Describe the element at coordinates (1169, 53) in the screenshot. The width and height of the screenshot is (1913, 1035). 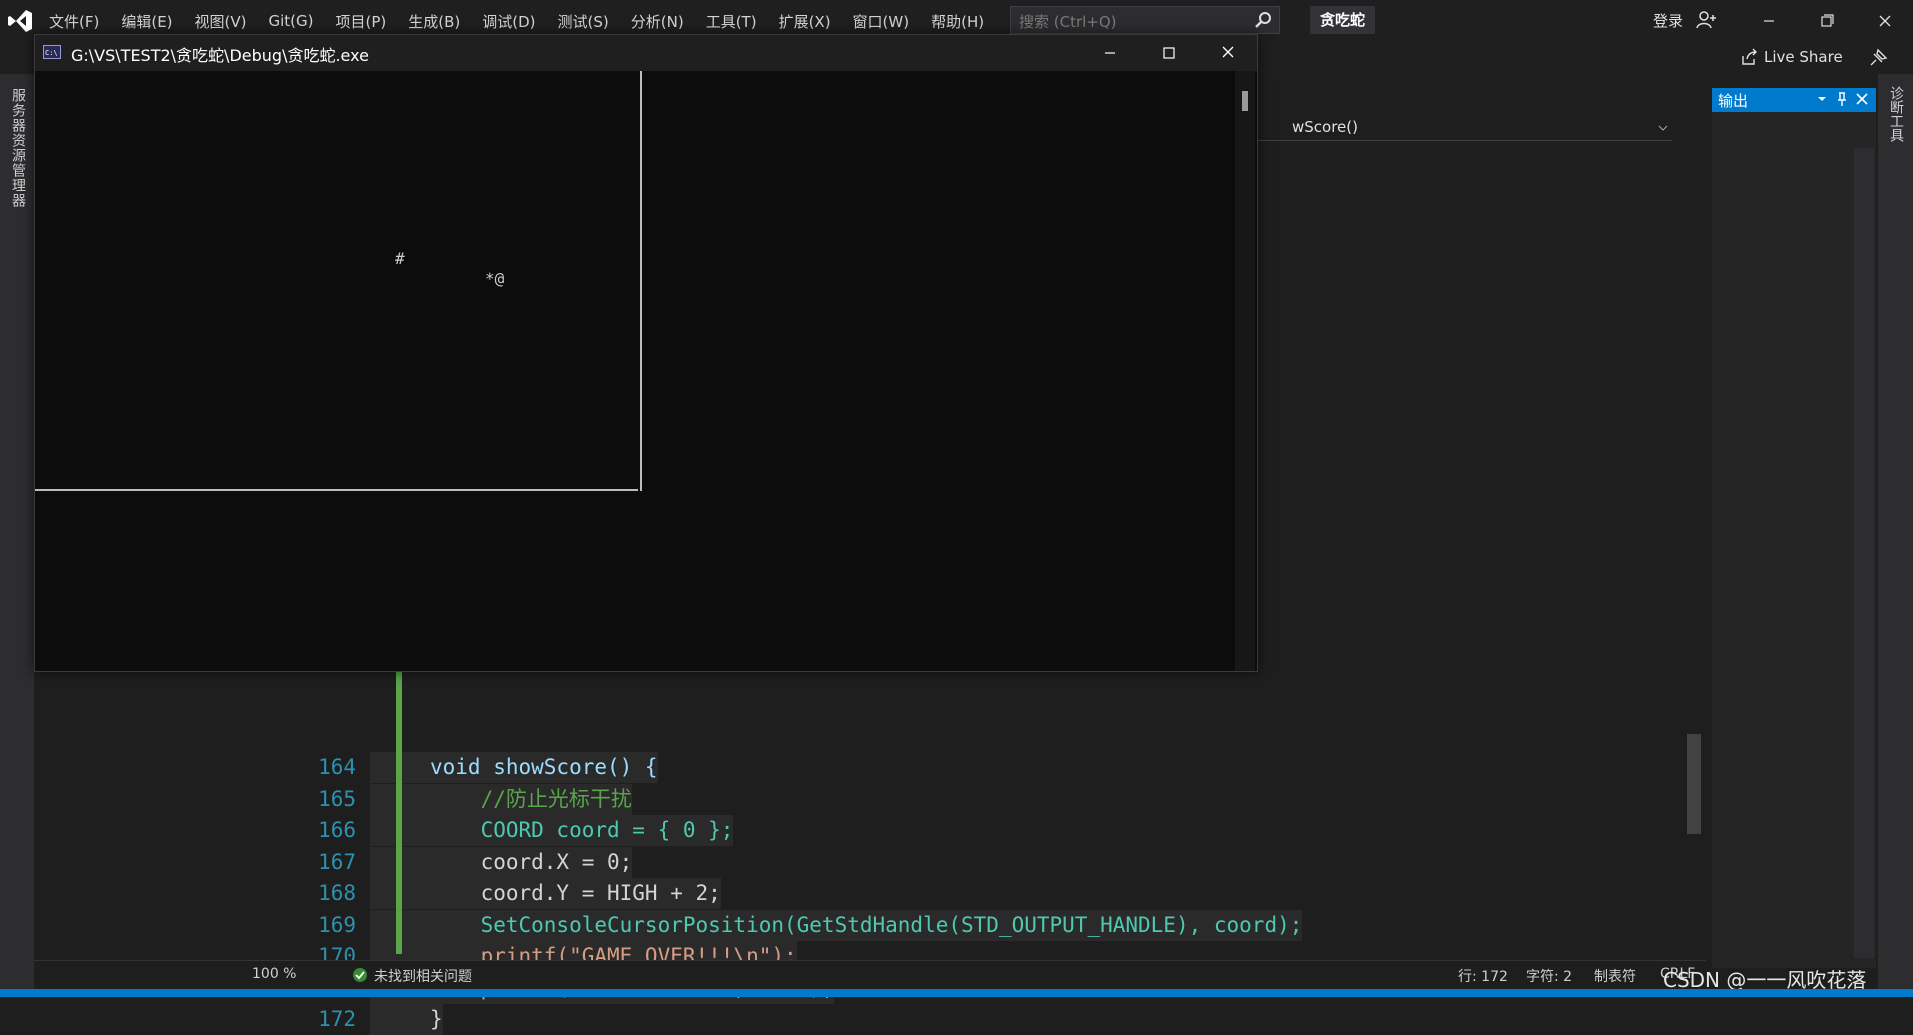
I see `maximize-icon` at that location.